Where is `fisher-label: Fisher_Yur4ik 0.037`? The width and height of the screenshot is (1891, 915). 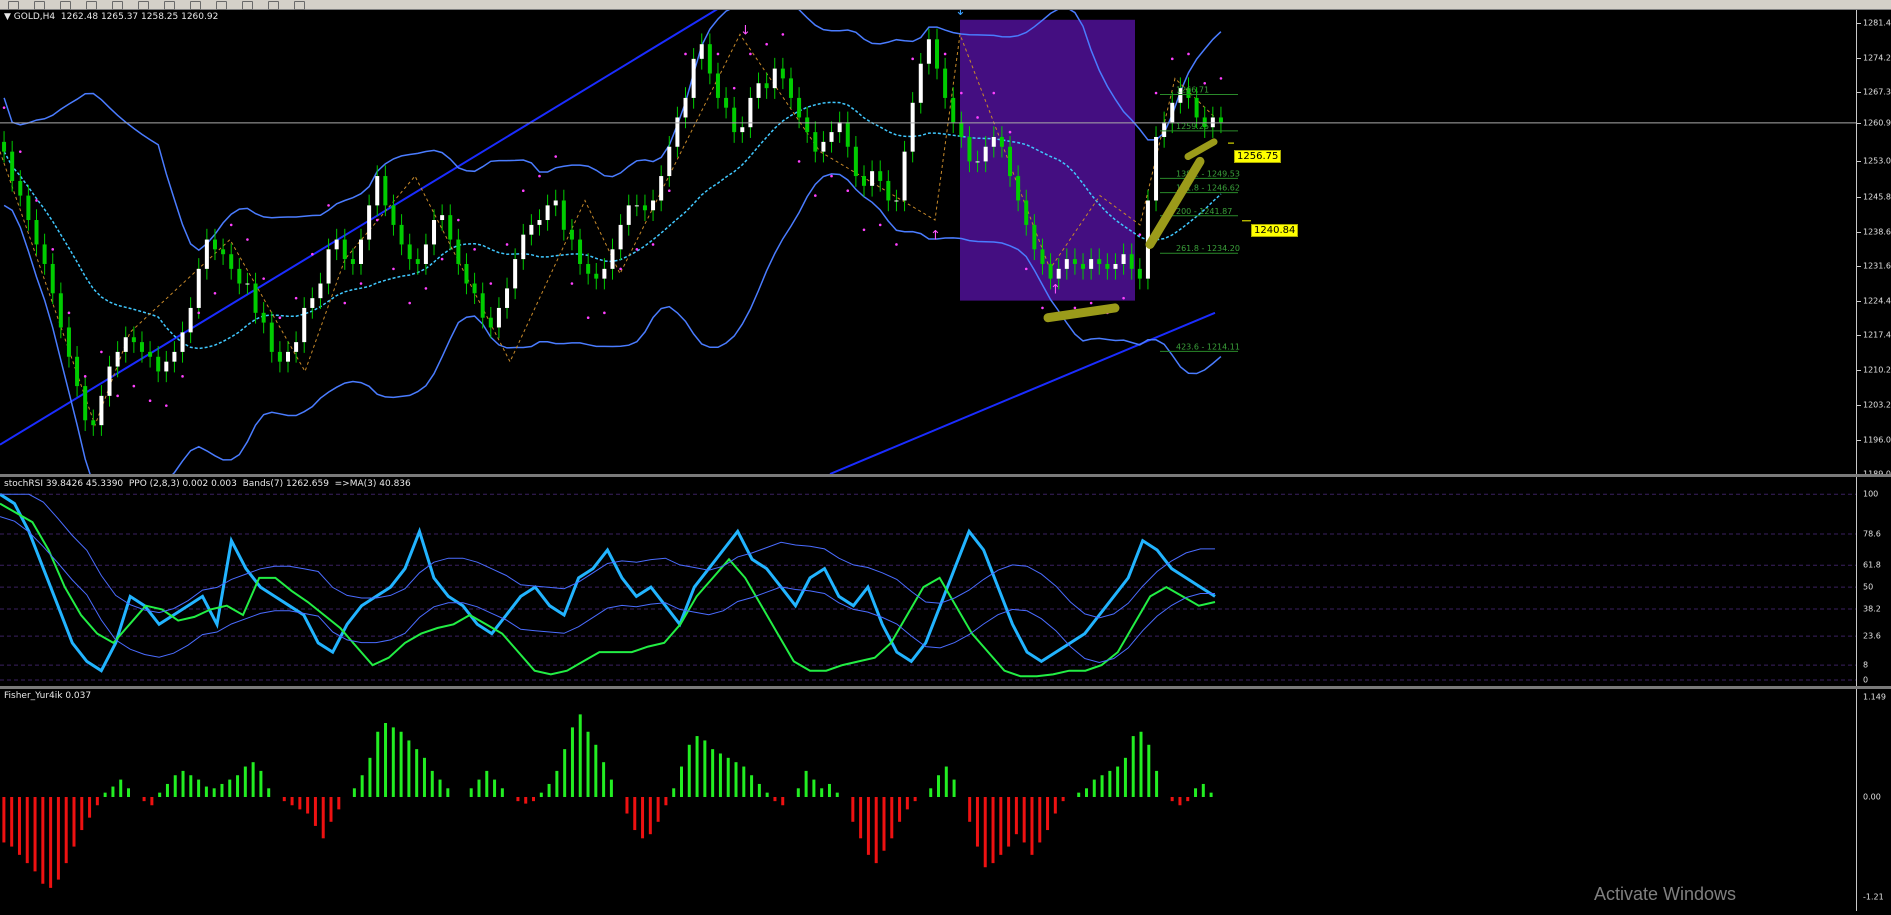
fisher-label: Fisher_Yur4ik 0.037 is located at coordinates (48, 696).